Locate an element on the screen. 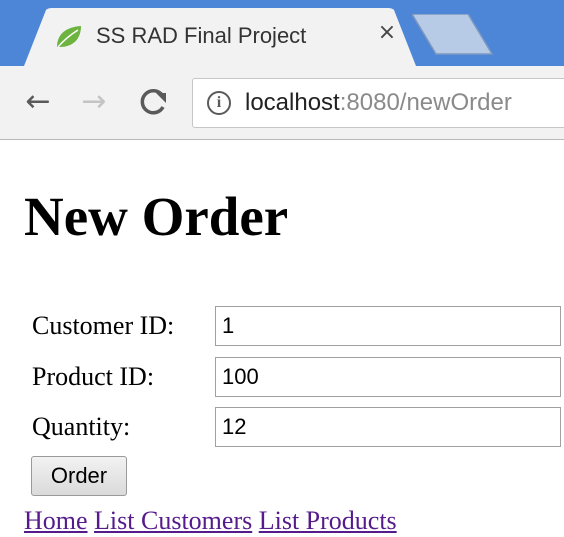  list-products-link: List Products is located at coordinates (328, 520).